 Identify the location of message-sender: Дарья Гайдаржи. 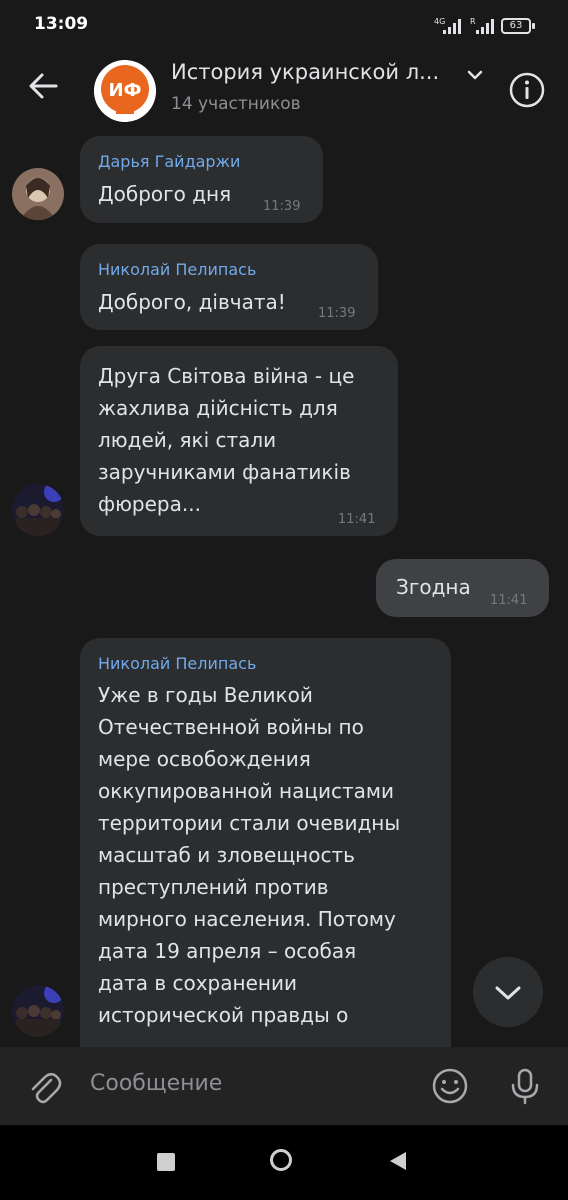
(169, 161).